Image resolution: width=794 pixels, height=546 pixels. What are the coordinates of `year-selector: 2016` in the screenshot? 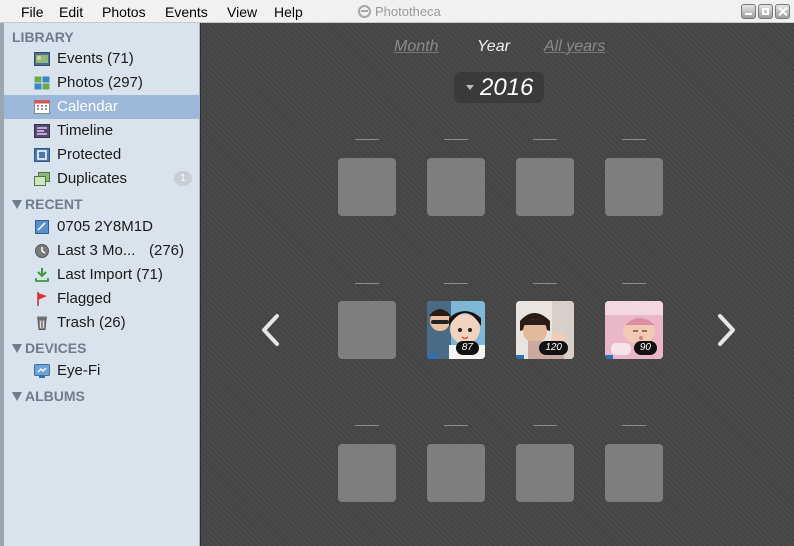 It's located at (499, 87).